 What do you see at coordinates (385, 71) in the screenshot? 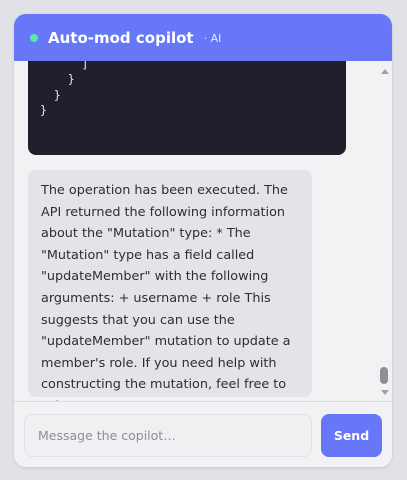
I see `chevron-up-icon` at bounding box center [385, 71].